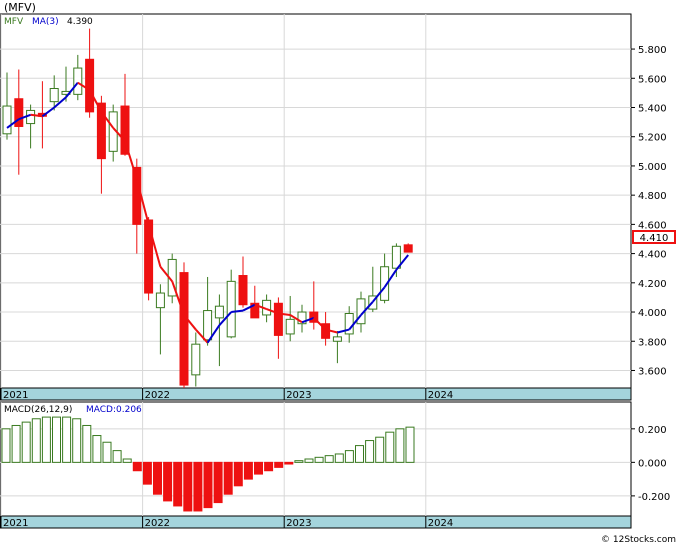  Describe the element at coordinates (652, 79) in the screenshot. I see `price-y-tick-label: 5.600` at that location.